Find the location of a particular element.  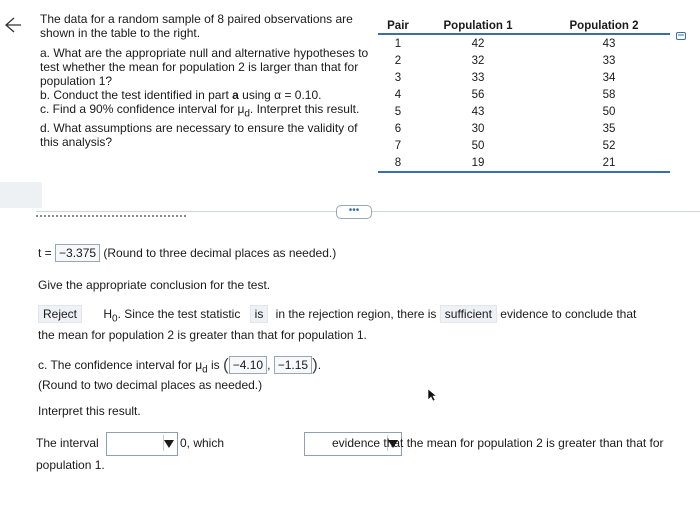

cell: 32 is located at coordinates (478, 60).